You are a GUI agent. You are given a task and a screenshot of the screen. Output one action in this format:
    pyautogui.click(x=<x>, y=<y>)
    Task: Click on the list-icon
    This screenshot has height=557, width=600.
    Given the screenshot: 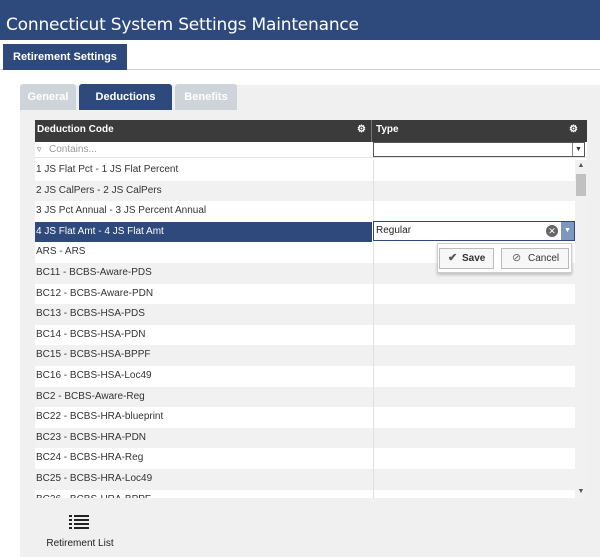 What is the action you would take?
    pyautogui.click(x=79, y=522)
    